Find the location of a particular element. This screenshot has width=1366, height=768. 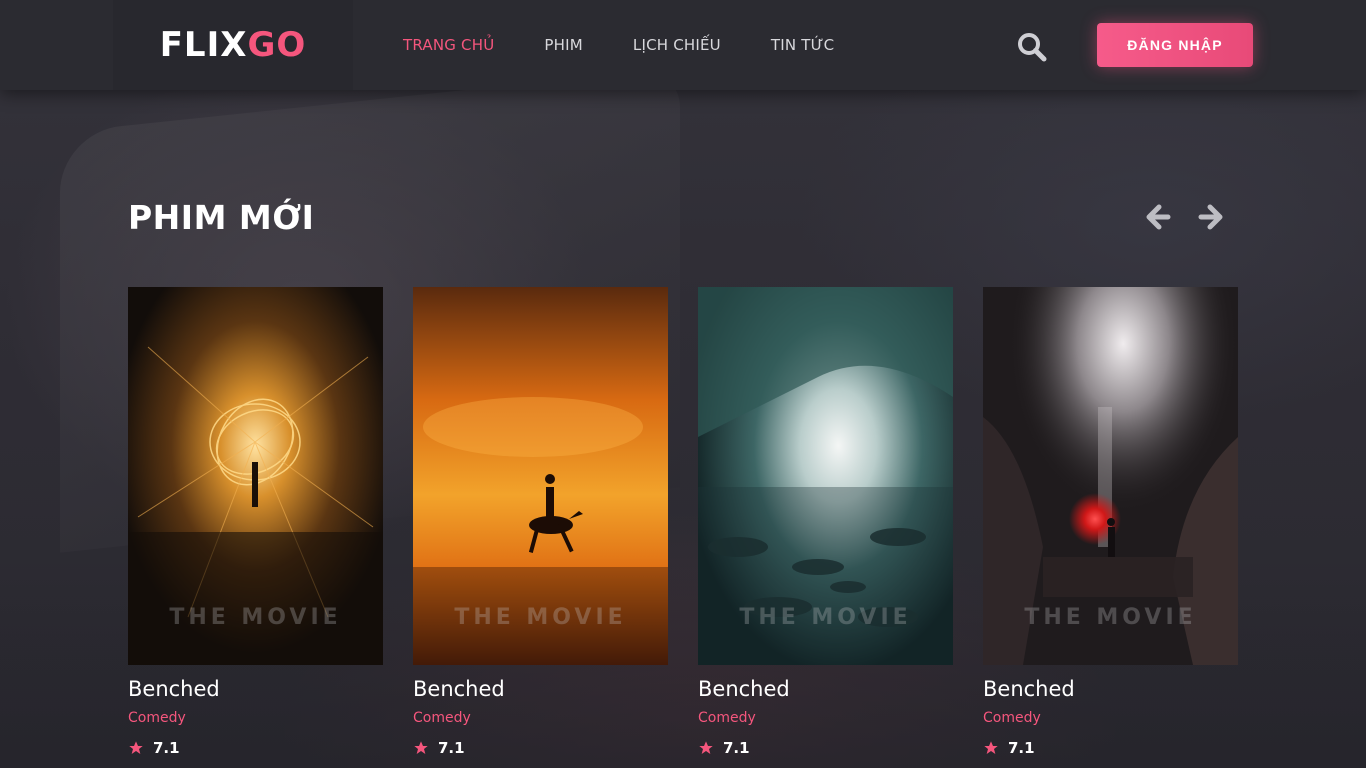

nav-item-home: TRANG CHỦ is located at coordinates (448, 45).